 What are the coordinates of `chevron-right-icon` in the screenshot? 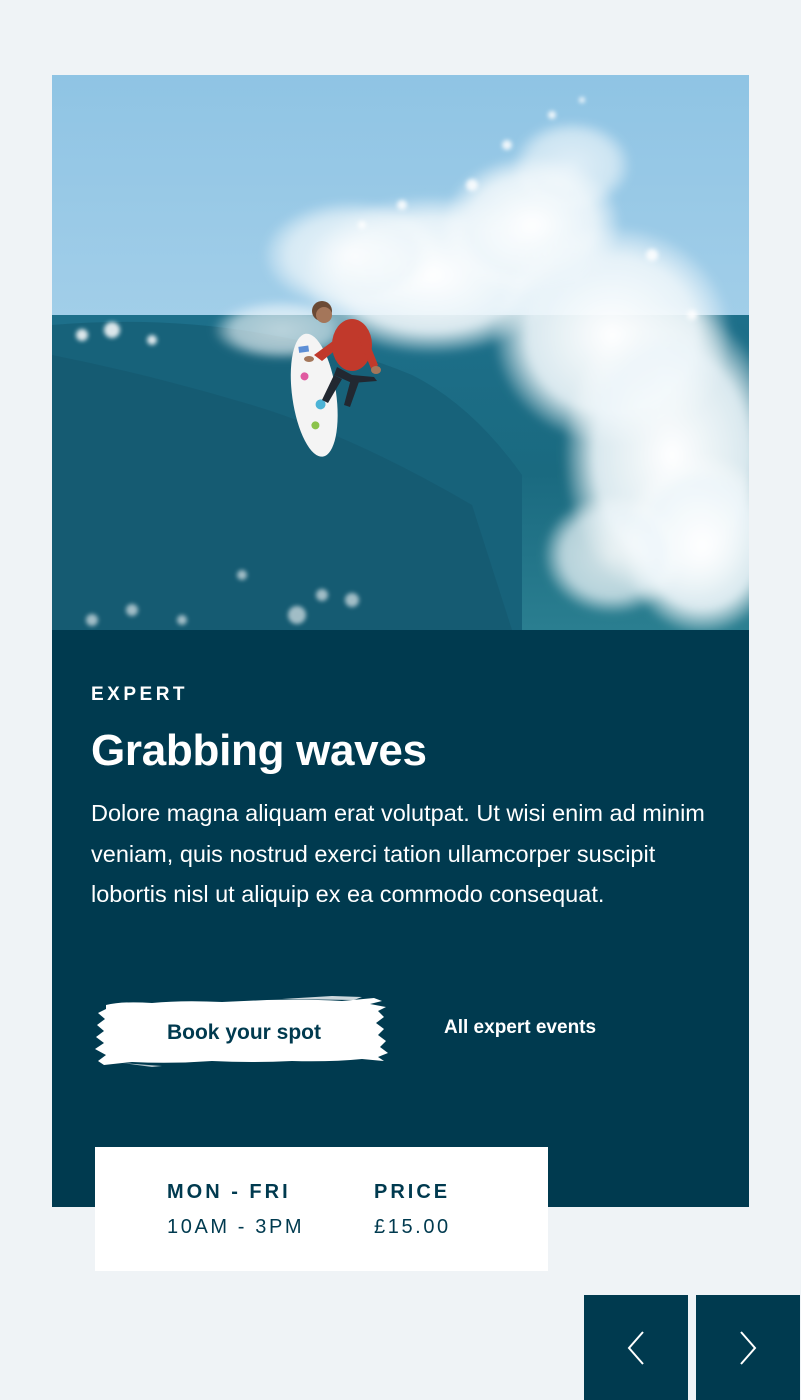 It's located at (748, 1347).